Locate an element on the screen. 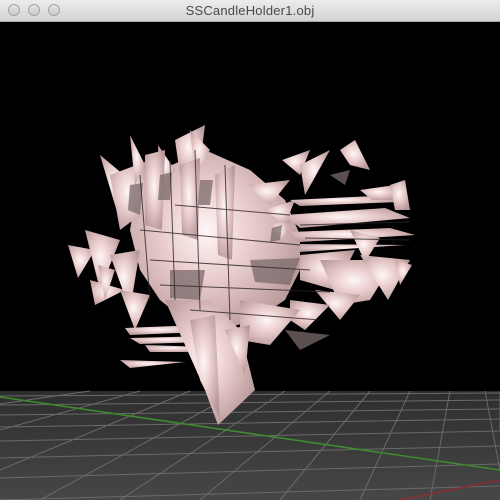 This screenshot has height=500, width=500. title-bar: SSCandleHolder1.obj is located at coordinates (250, 11).